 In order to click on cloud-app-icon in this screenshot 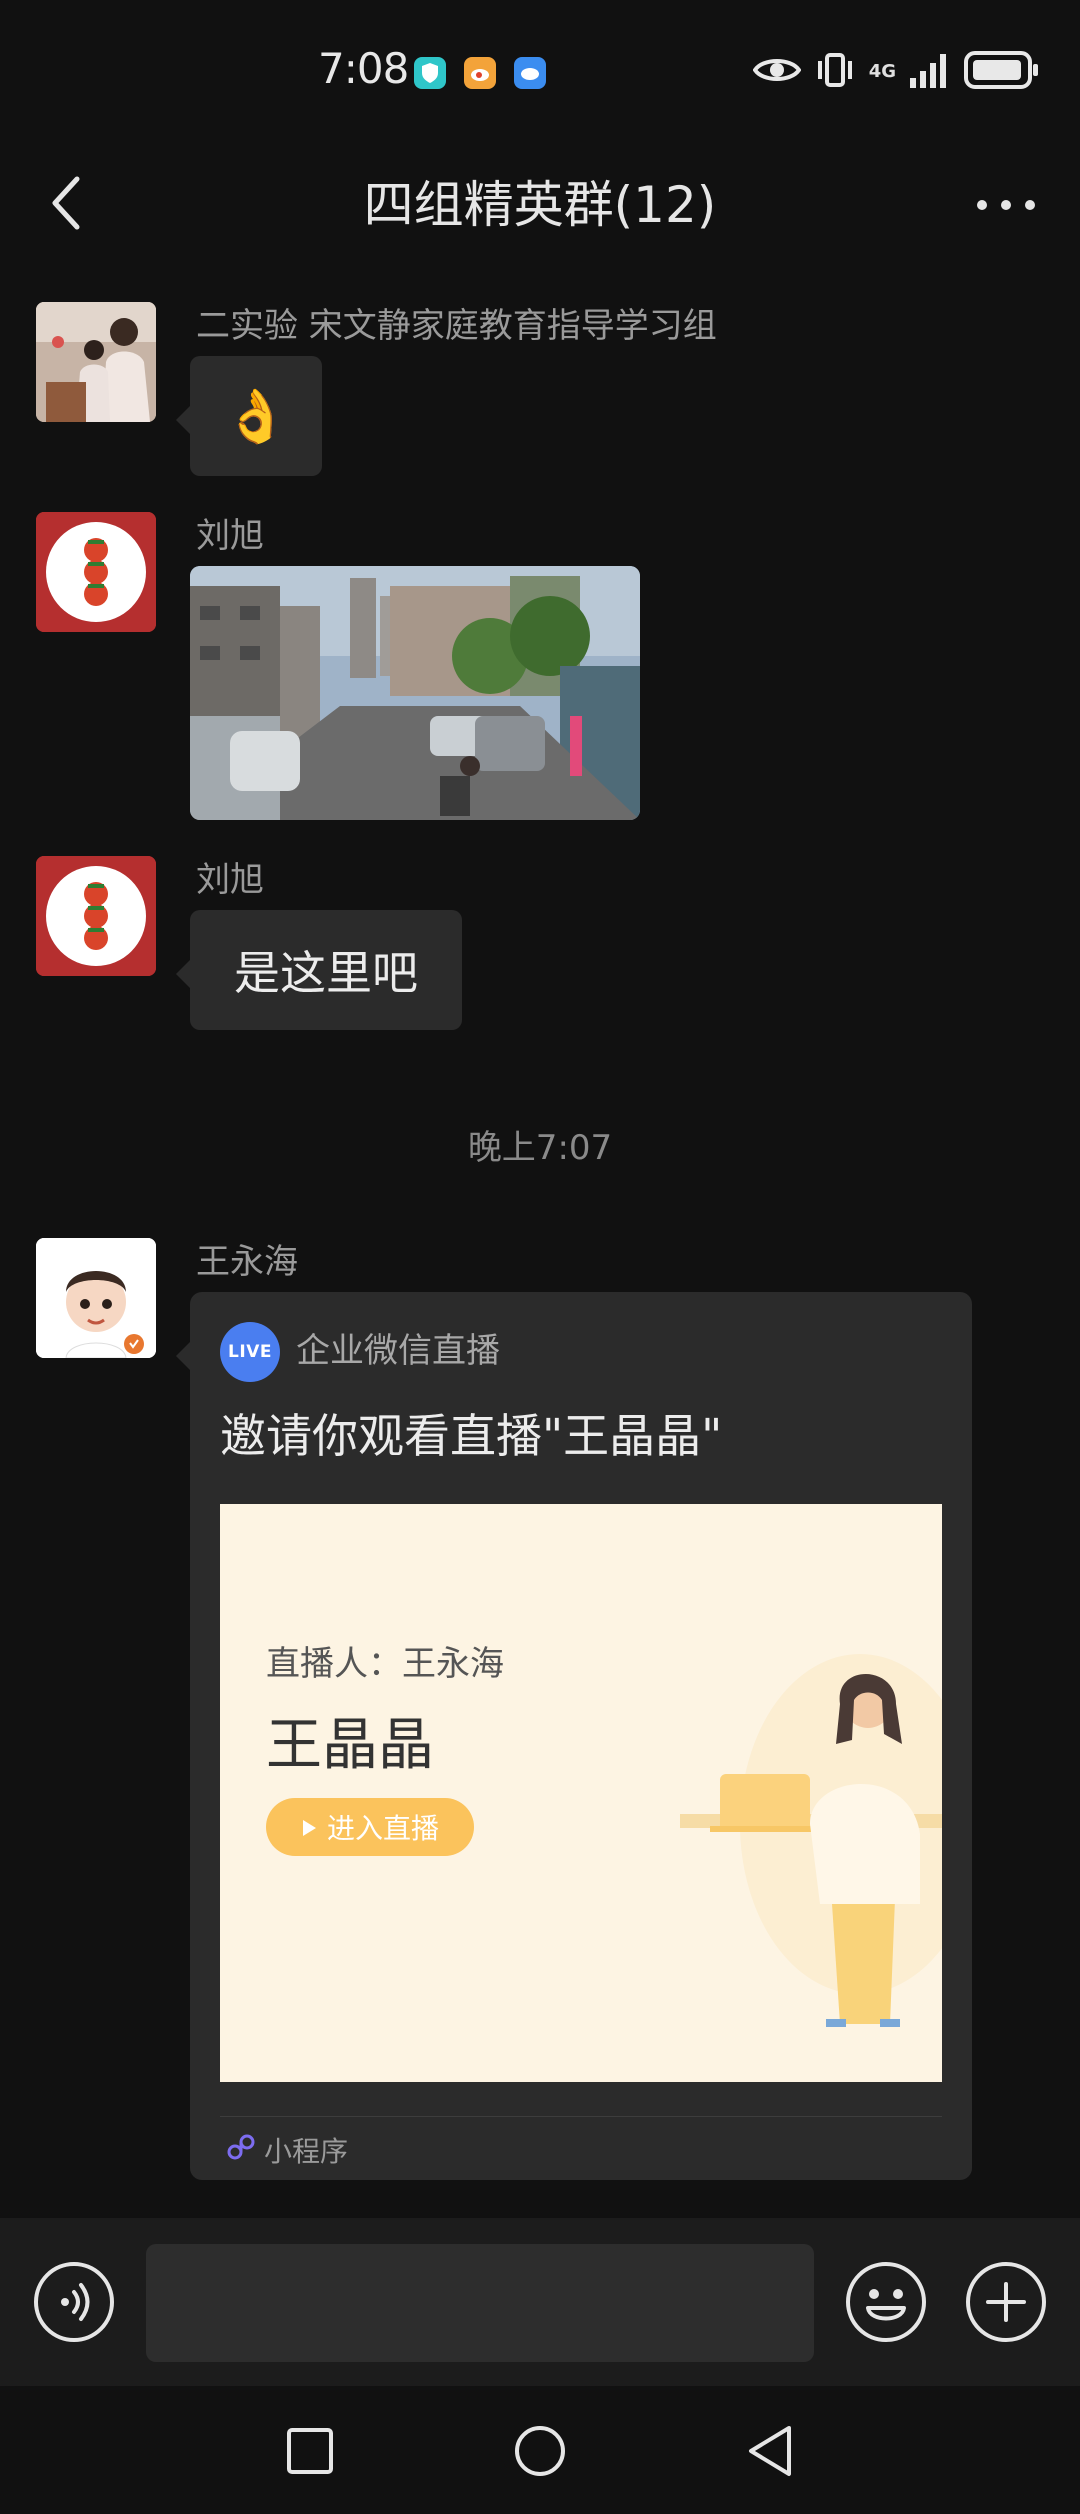, I will do `click(530, 73)`.